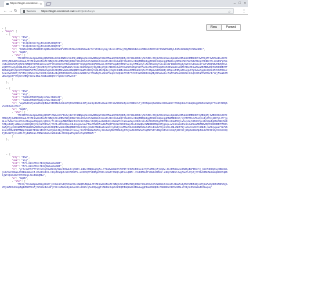 This screenshot has height=299, width=320. What do you see at coordinates (58, 11) in the screenshot?
I see `url-host: https://login.construct.net` at bounding box center [58, 11].